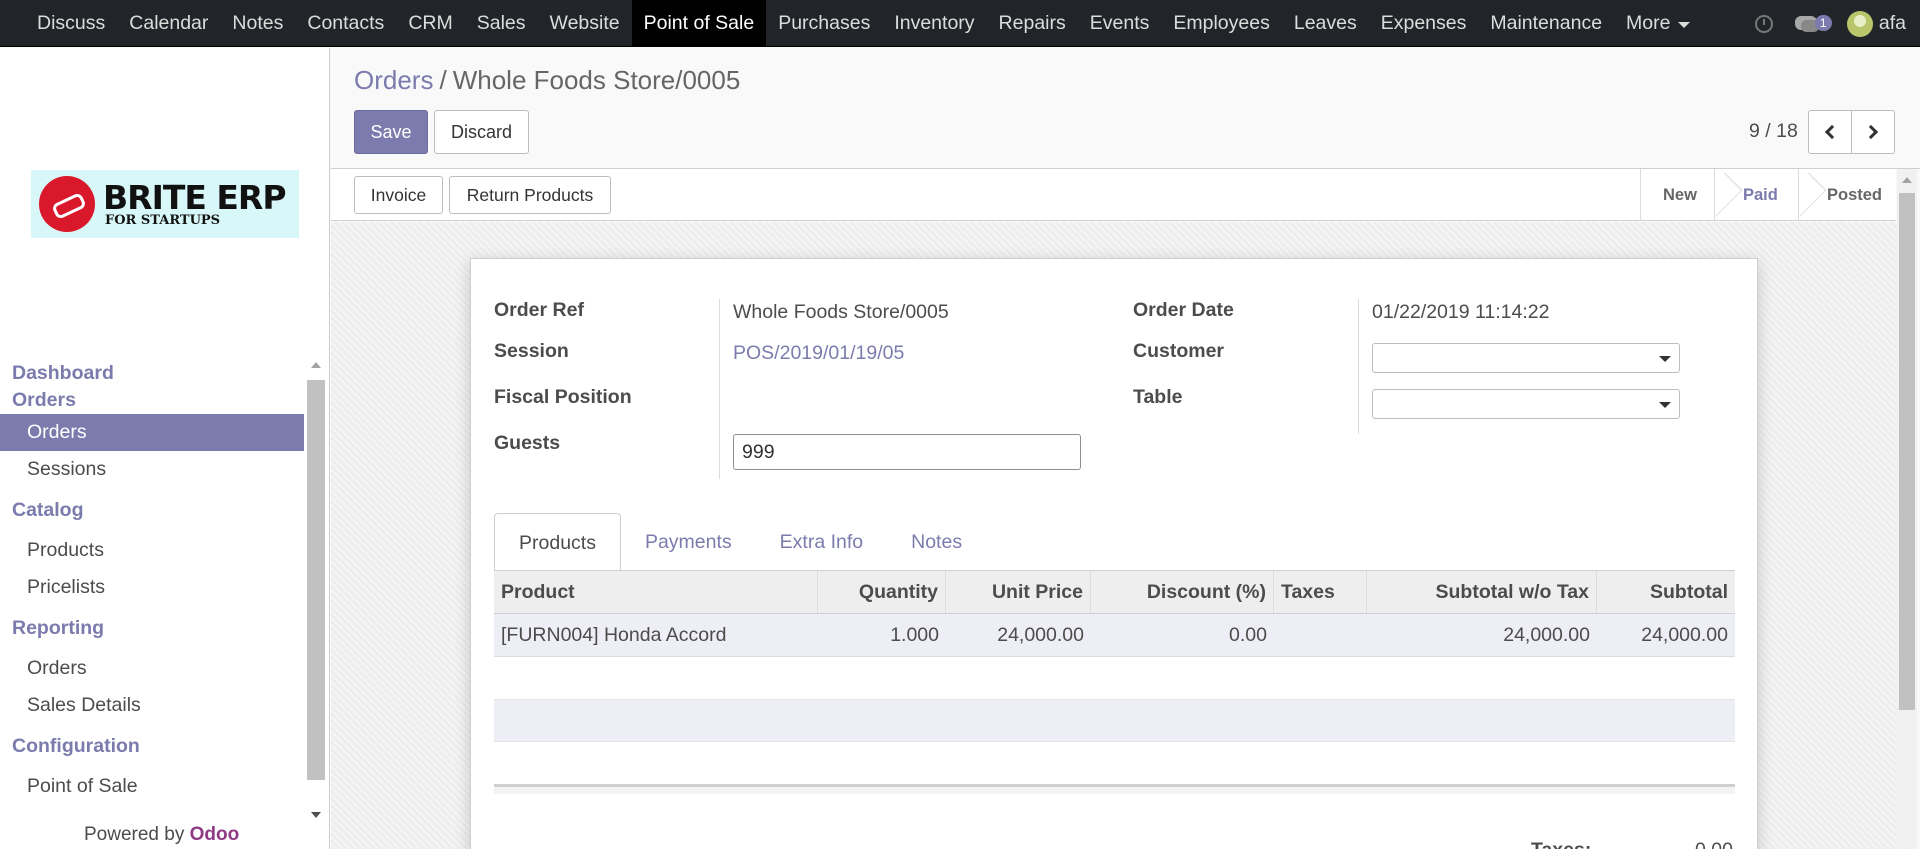 The image size is (1920, 849). Describe the element at coordinates (1859, 23) in the screenshot. I see `user-avatar` at that location.